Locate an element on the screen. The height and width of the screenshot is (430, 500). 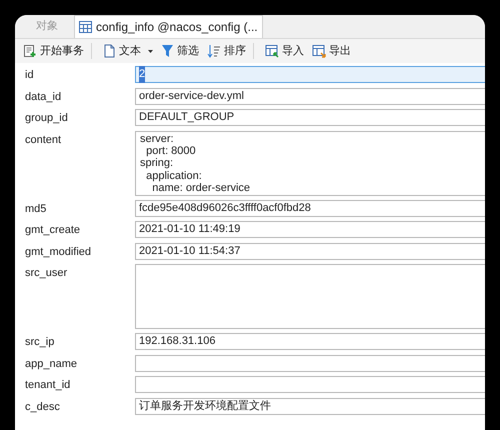
content-line: spring: is located at coordinates (157, 163).